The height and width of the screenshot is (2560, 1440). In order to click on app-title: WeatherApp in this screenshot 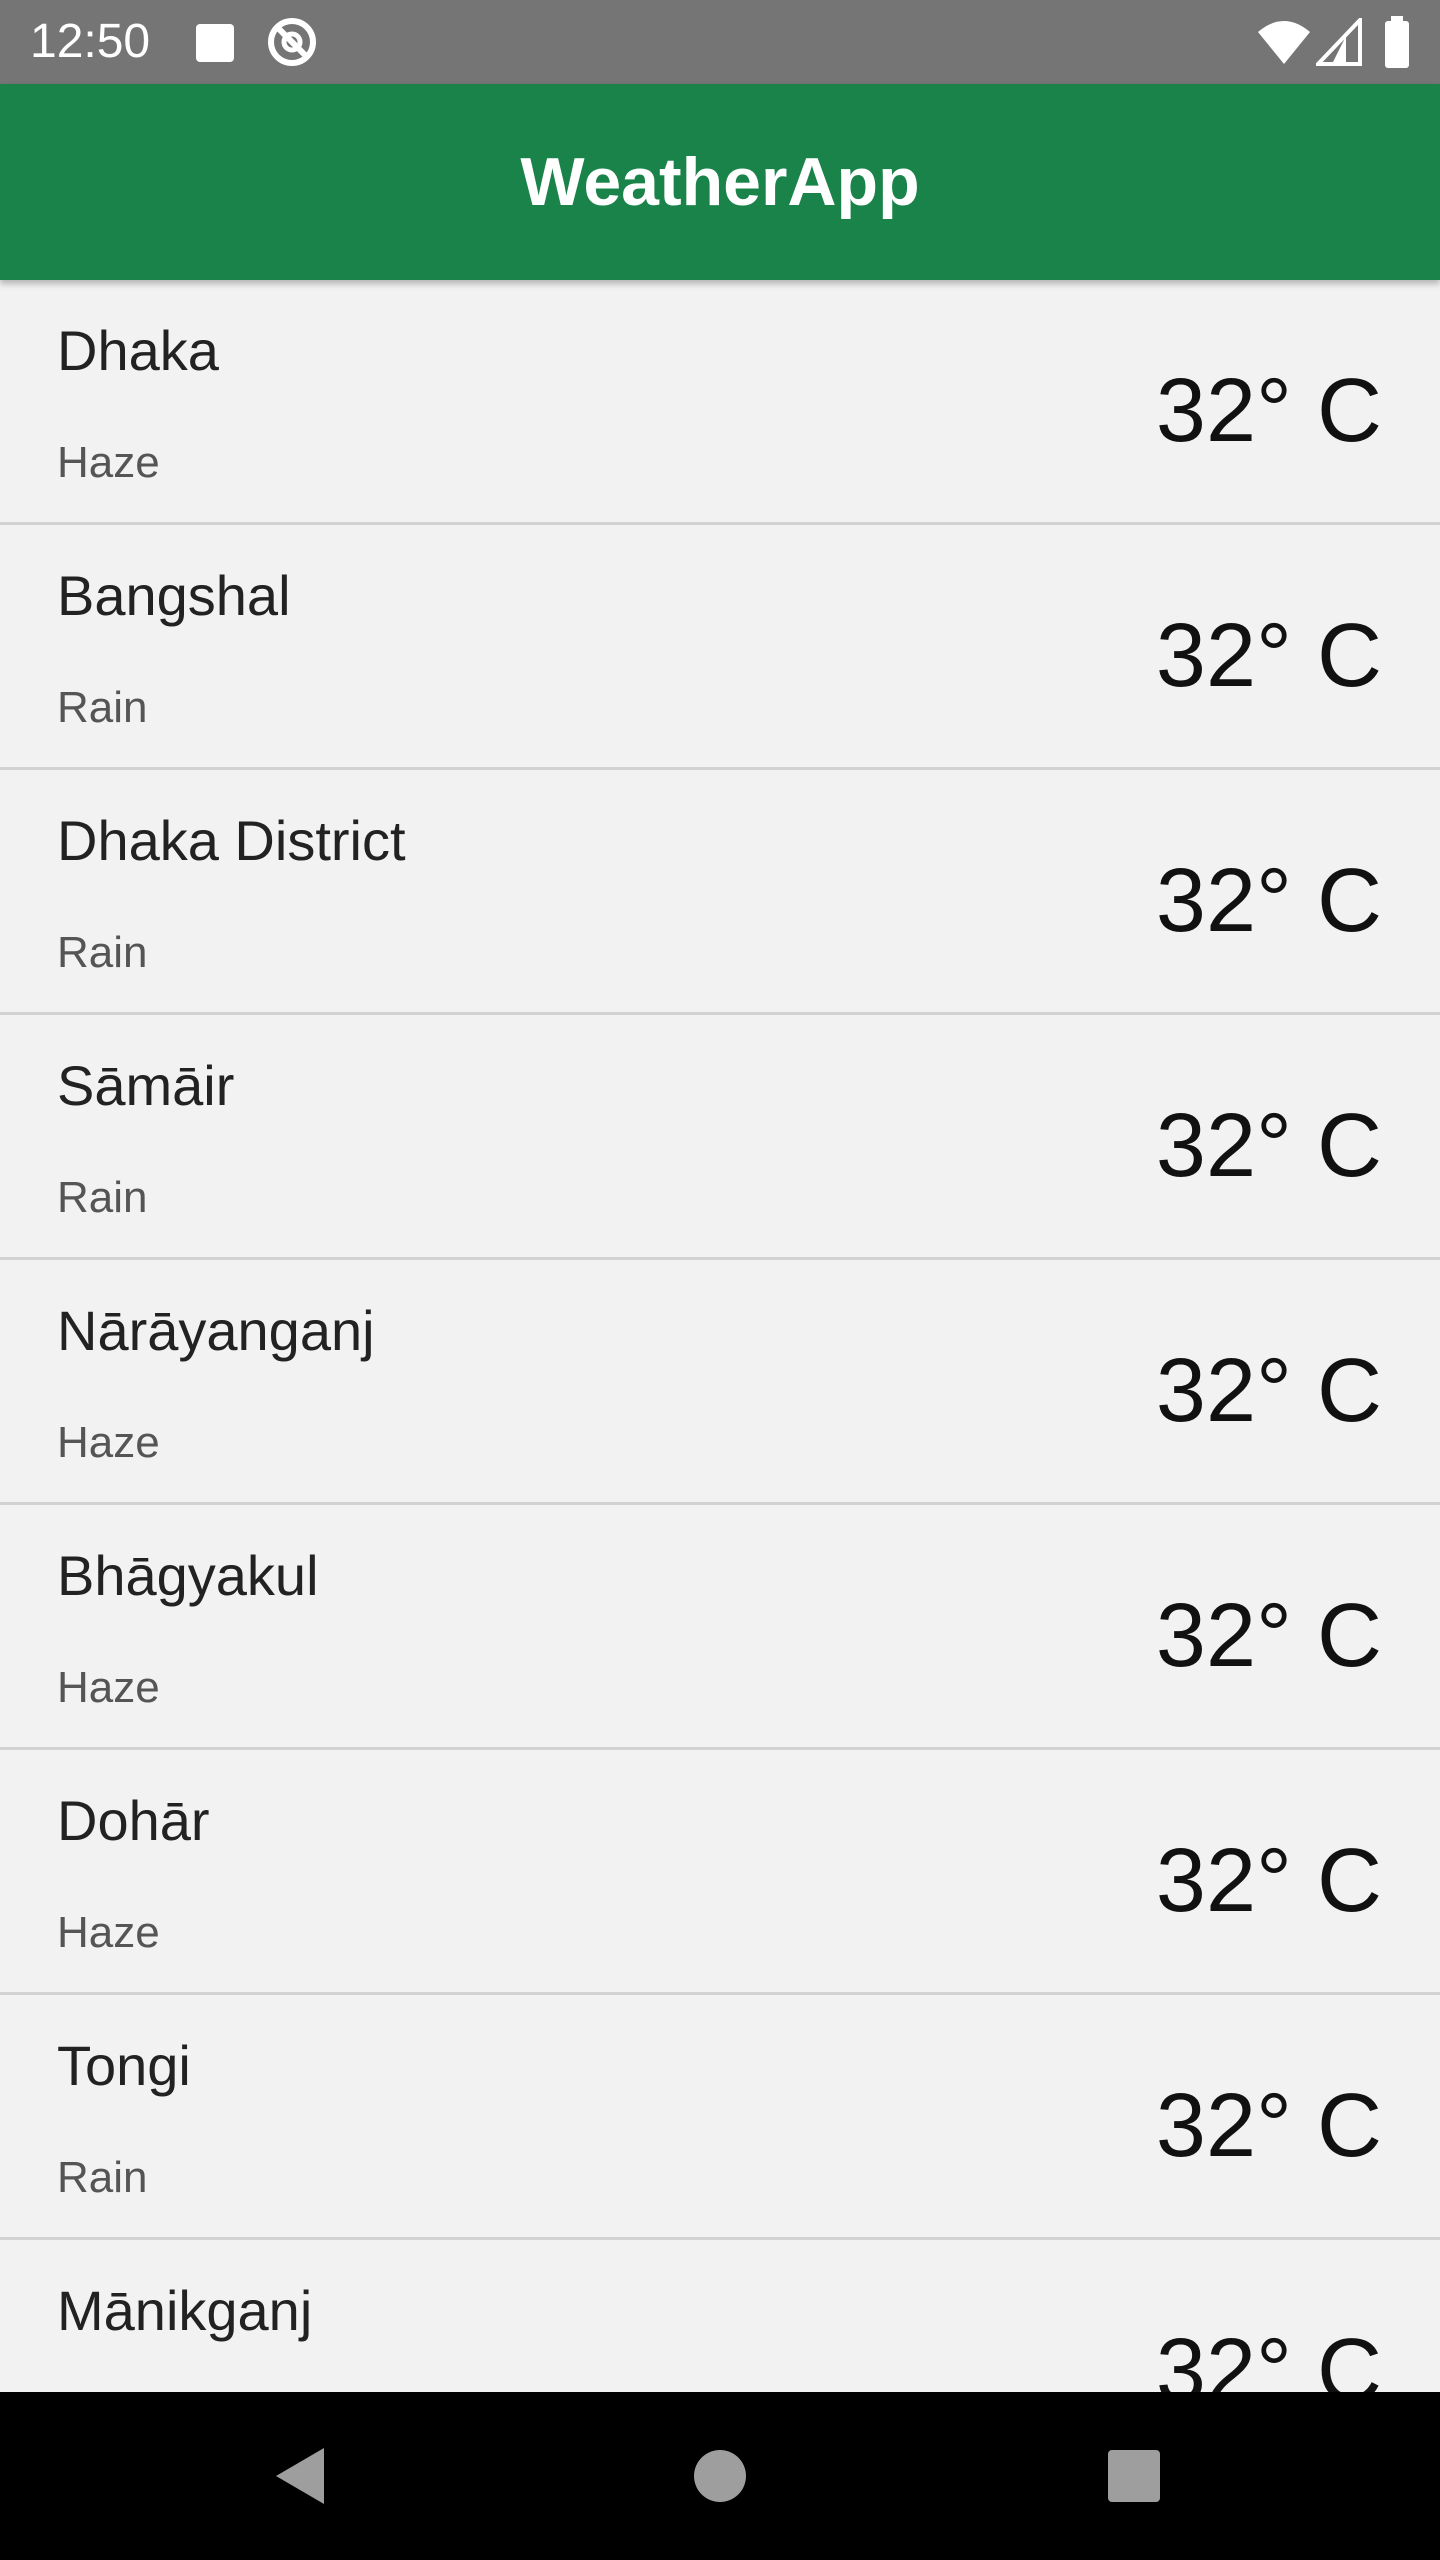, I will do `click(720, 182)`.